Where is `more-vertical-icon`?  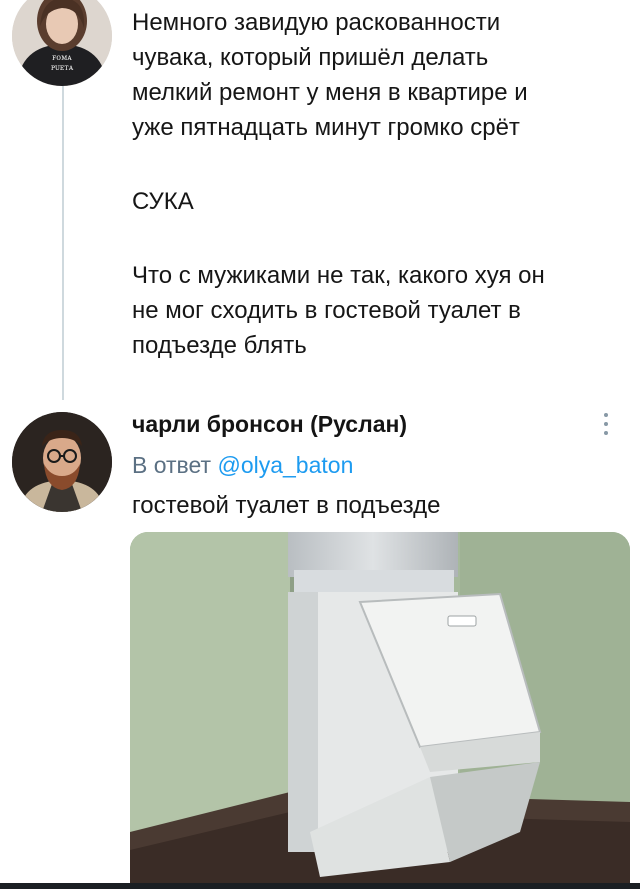 more-vertical-icon is located at coordinates (606, 424).